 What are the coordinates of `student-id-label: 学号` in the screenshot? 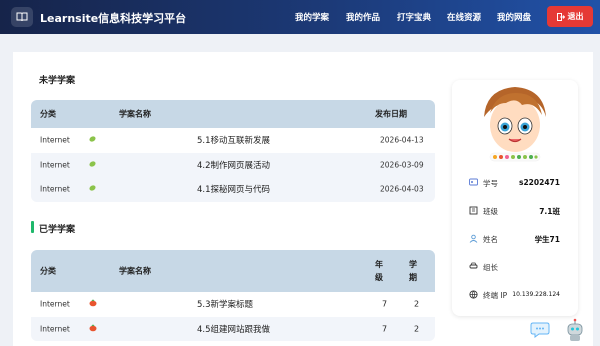 It's located at (490, 183).